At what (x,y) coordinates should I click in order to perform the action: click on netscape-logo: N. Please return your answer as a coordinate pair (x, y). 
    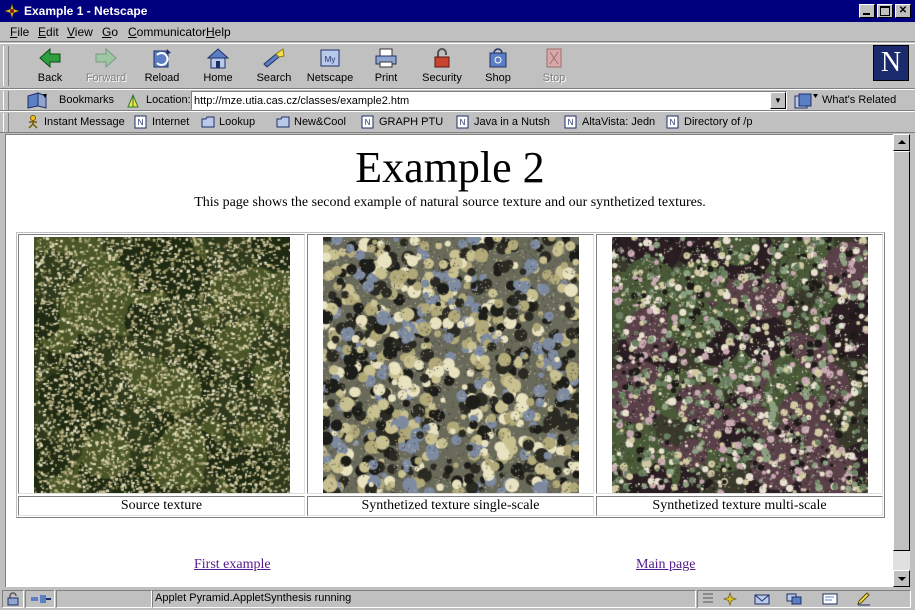
    Looking at the image, I should click on (891, 63).